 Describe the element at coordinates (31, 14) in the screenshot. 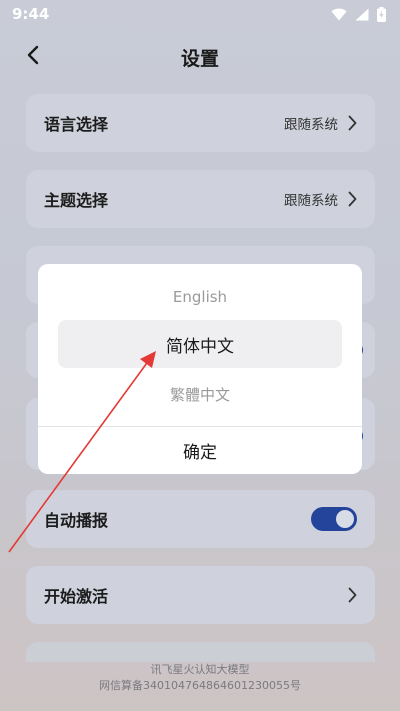

I see `status-time: 9:44` at that location.